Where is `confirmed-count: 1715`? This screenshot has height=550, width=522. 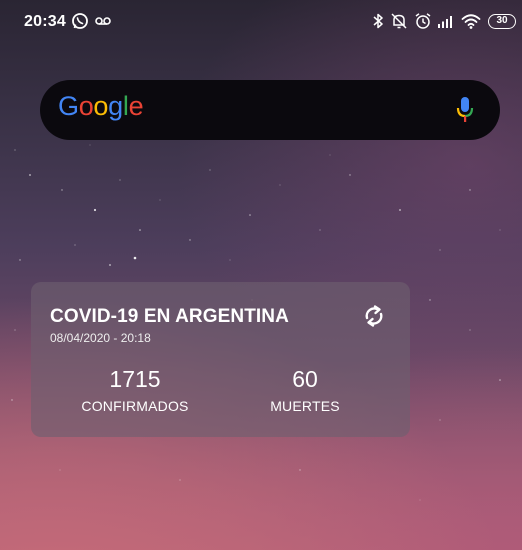 confirmed-count: 1715 is located at coordinates (135, 379).